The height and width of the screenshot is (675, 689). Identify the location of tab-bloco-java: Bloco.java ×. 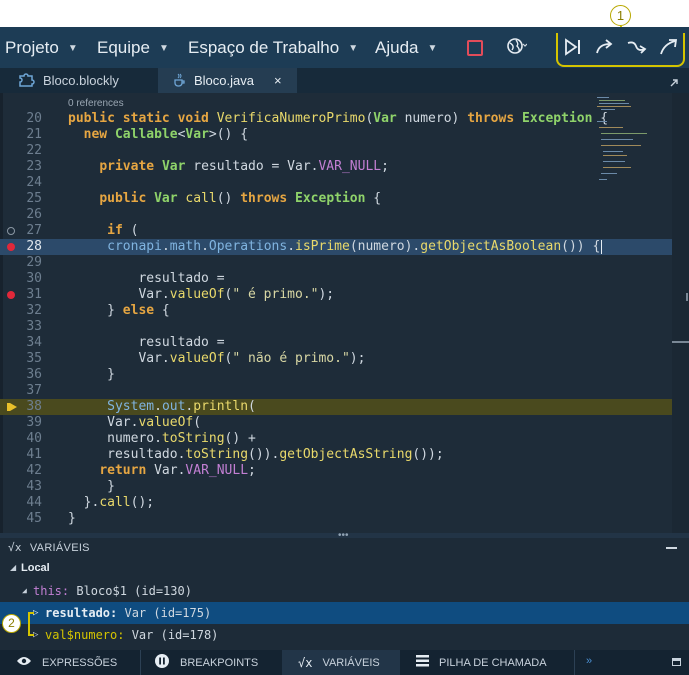
(227, 80).